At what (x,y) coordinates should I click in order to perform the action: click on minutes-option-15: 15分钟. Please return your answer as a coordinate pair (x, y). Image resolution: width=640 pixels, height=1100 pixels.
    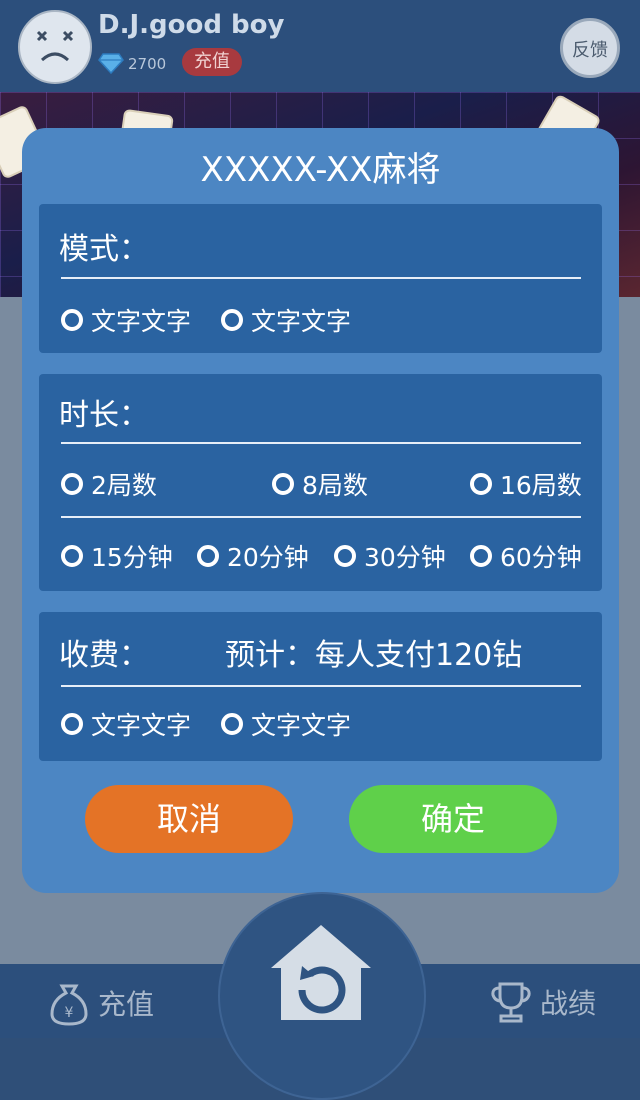
    Looking at the image, I should click on (117, 556).